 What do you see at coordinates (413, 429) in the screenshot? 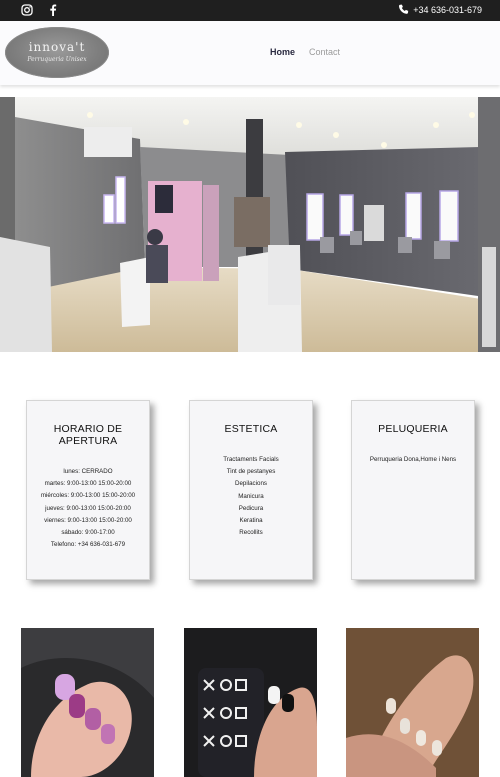
I see `card-title: PELUQUERIA` at bounding box center [413, 429].